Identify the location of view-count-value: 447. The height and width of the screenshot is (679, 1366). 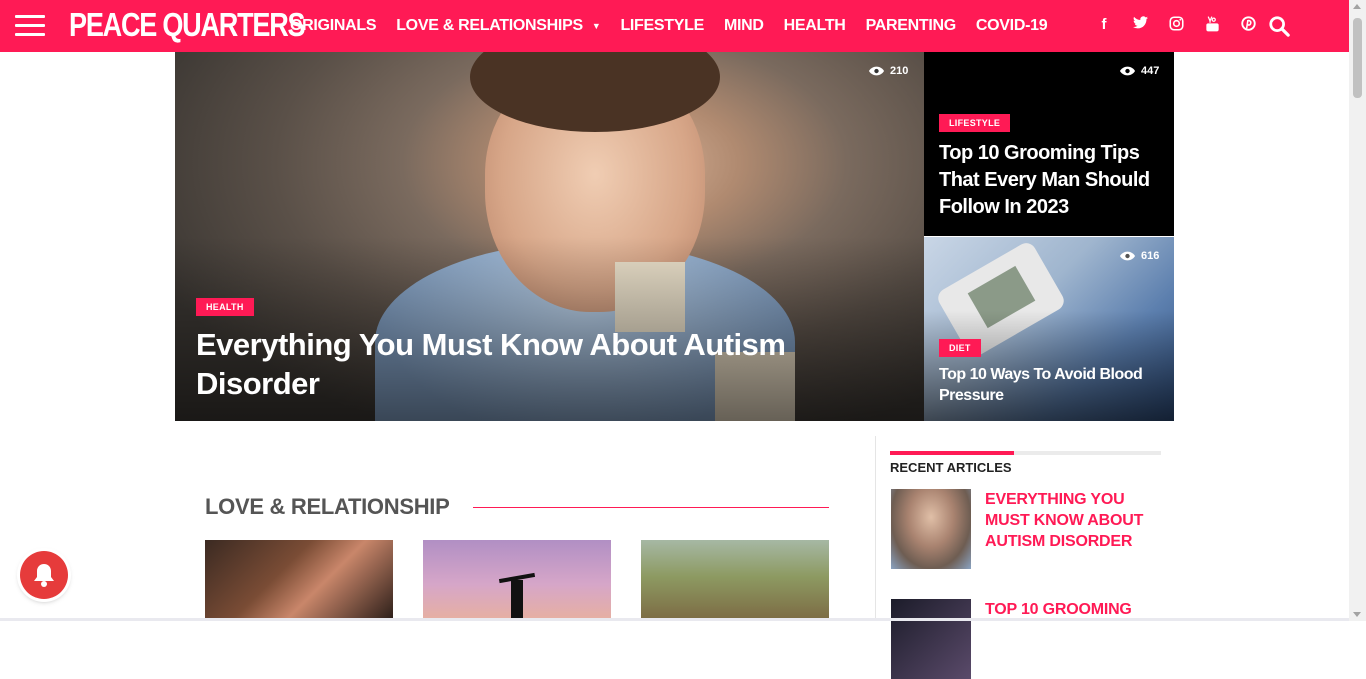
(1150, 71).